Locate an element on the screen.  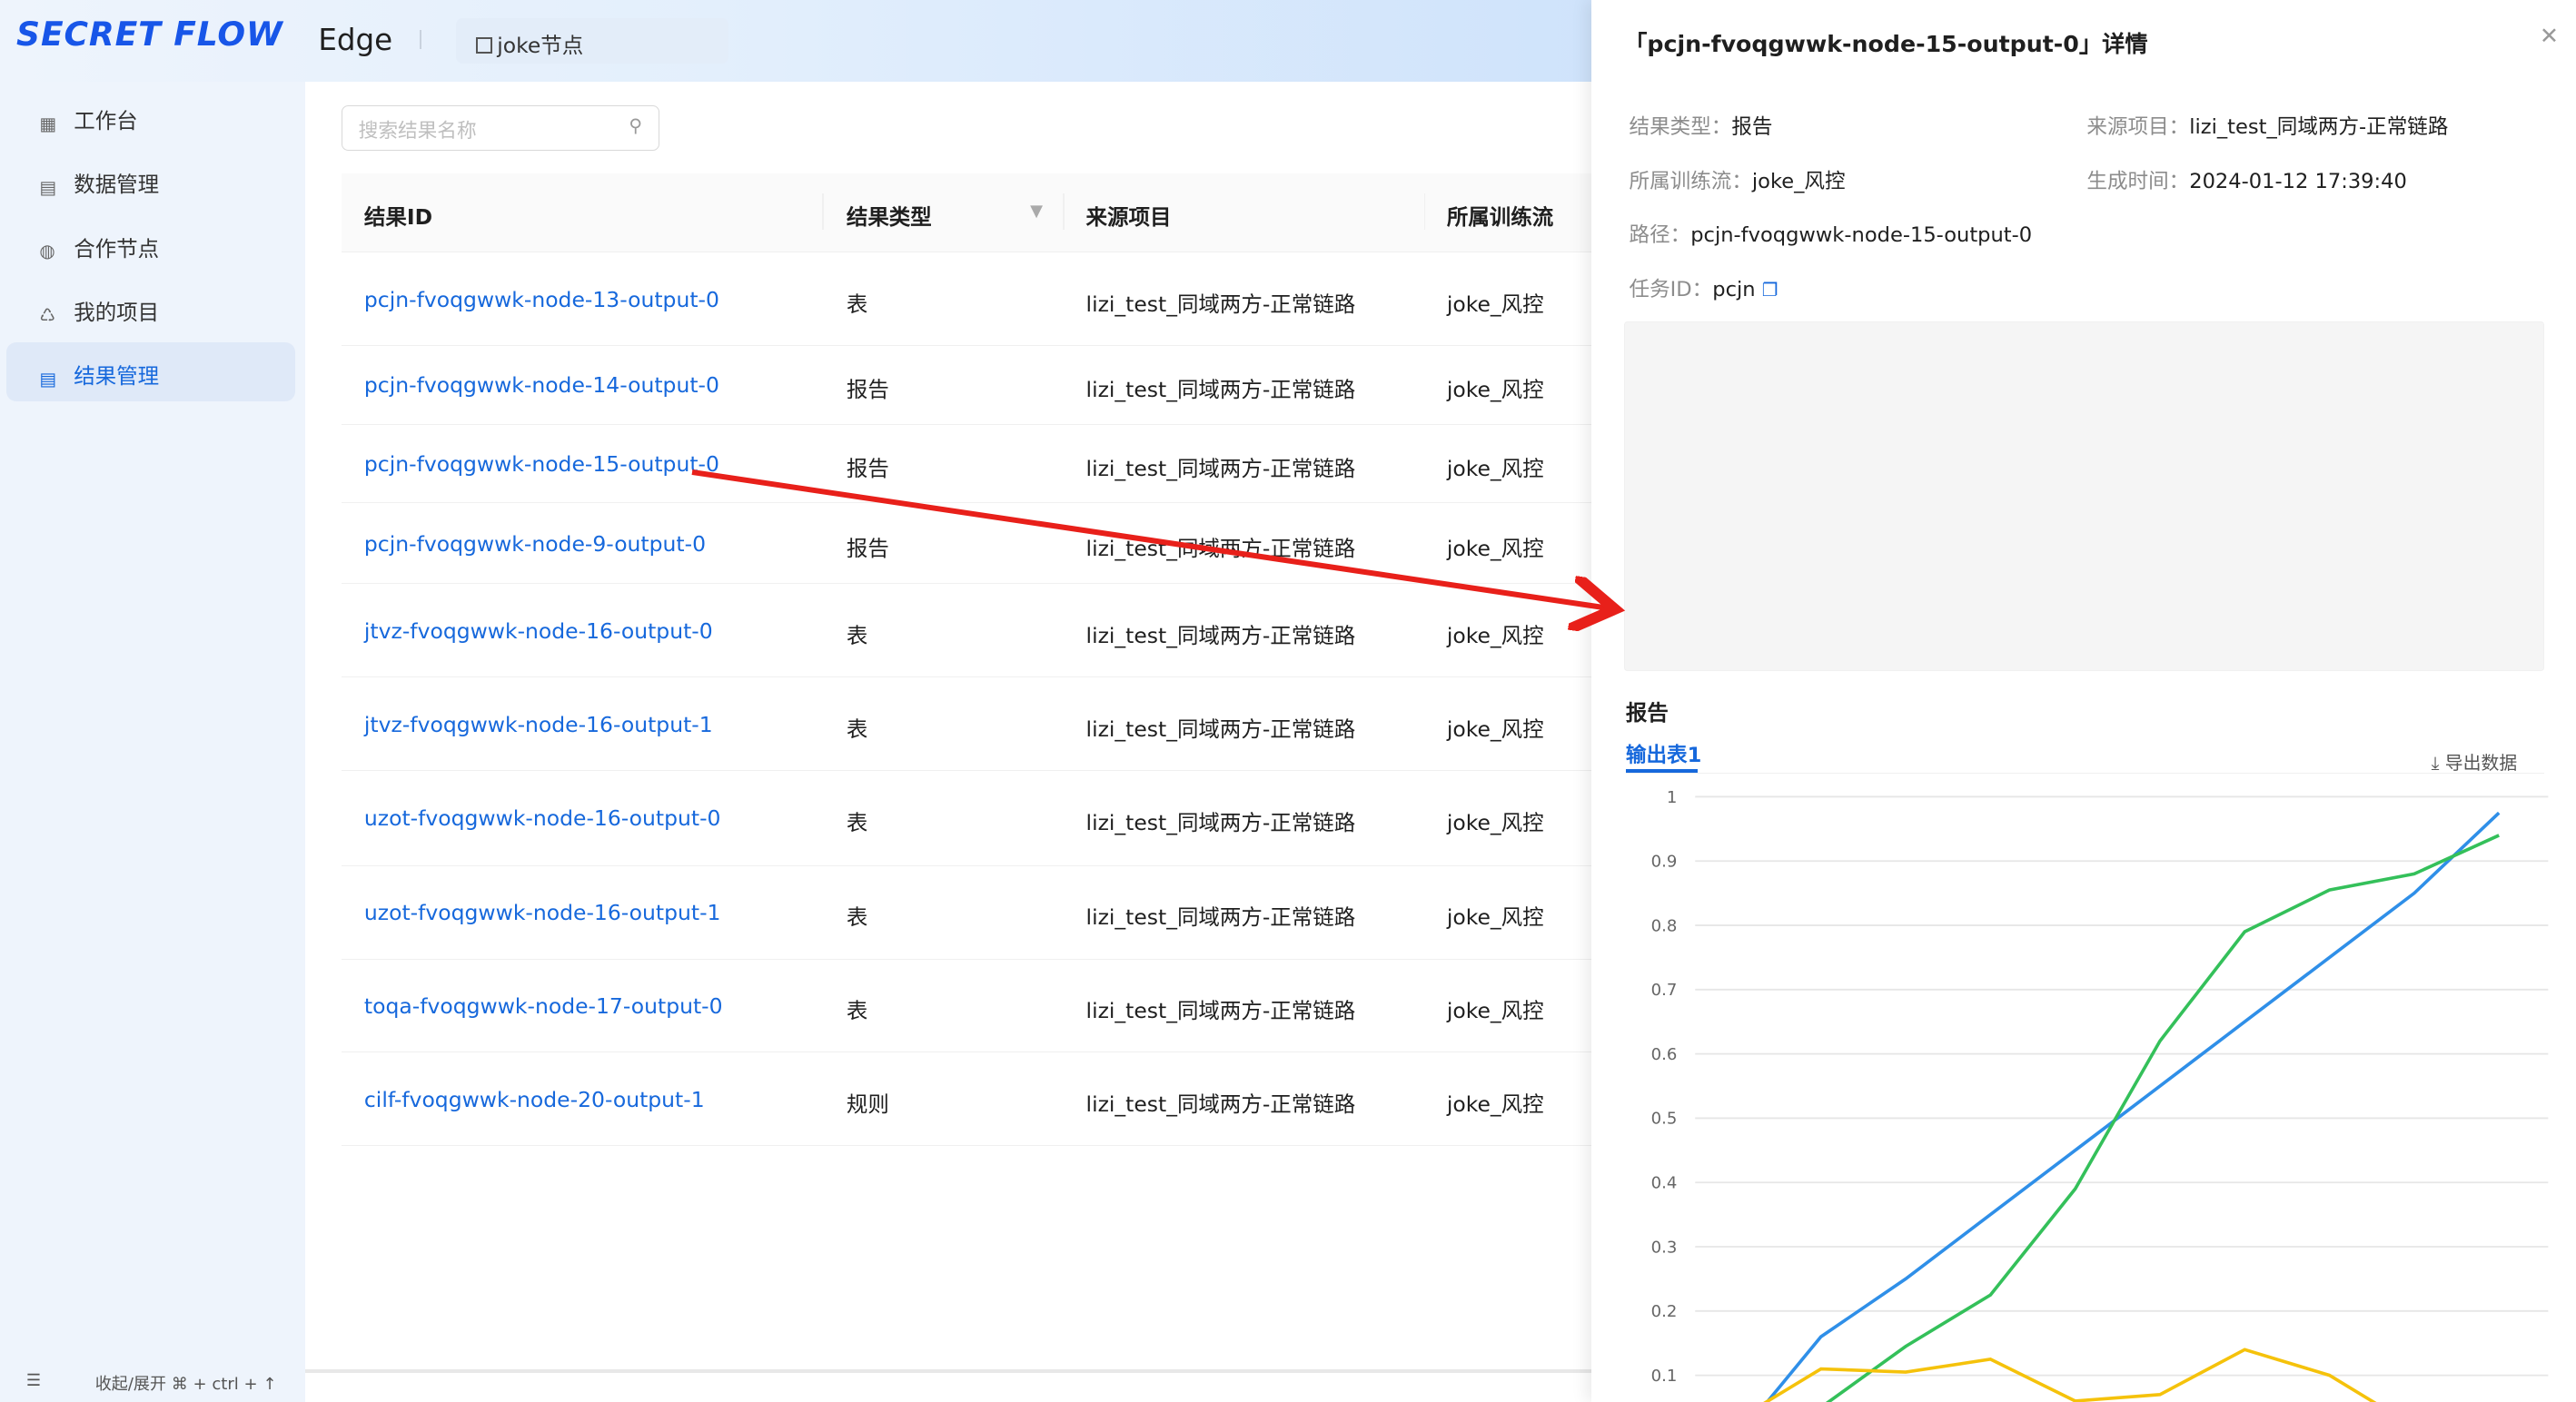
column-divider is located at coordinates (1064, 211).